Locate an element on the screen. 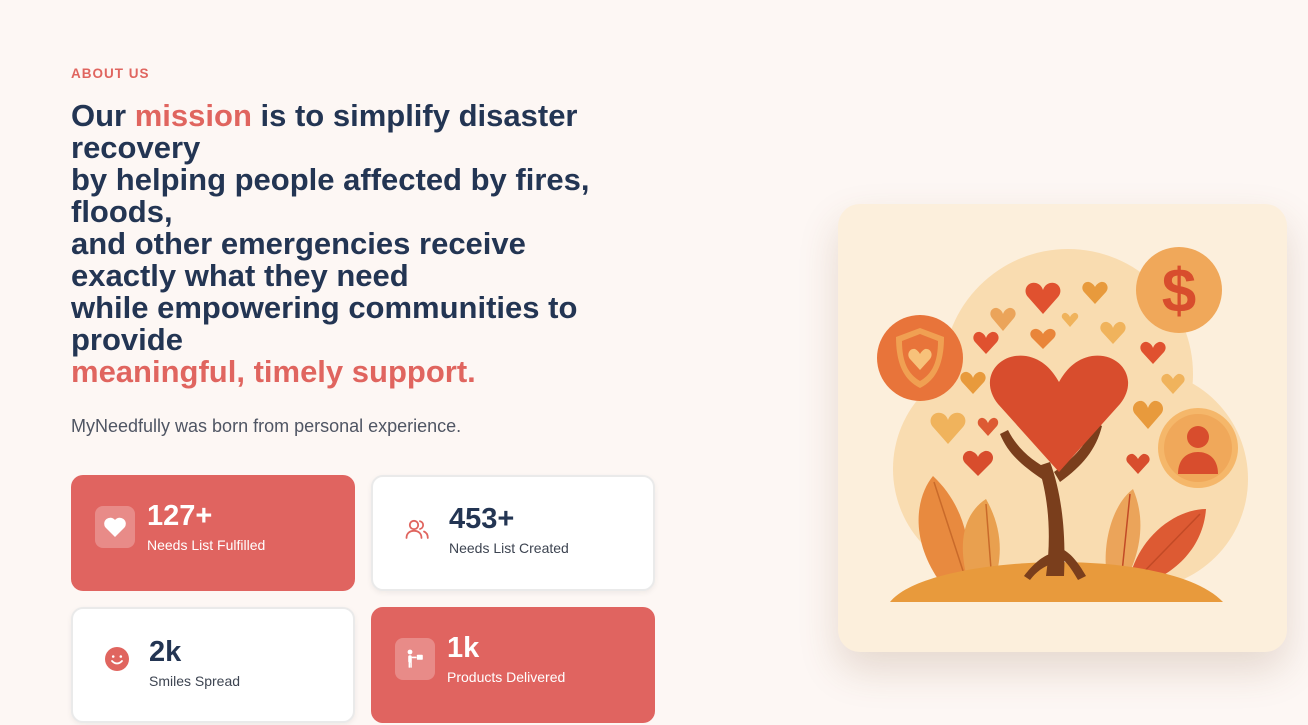  stat-label: Smiles Spread is located at coordinates (195, 681).